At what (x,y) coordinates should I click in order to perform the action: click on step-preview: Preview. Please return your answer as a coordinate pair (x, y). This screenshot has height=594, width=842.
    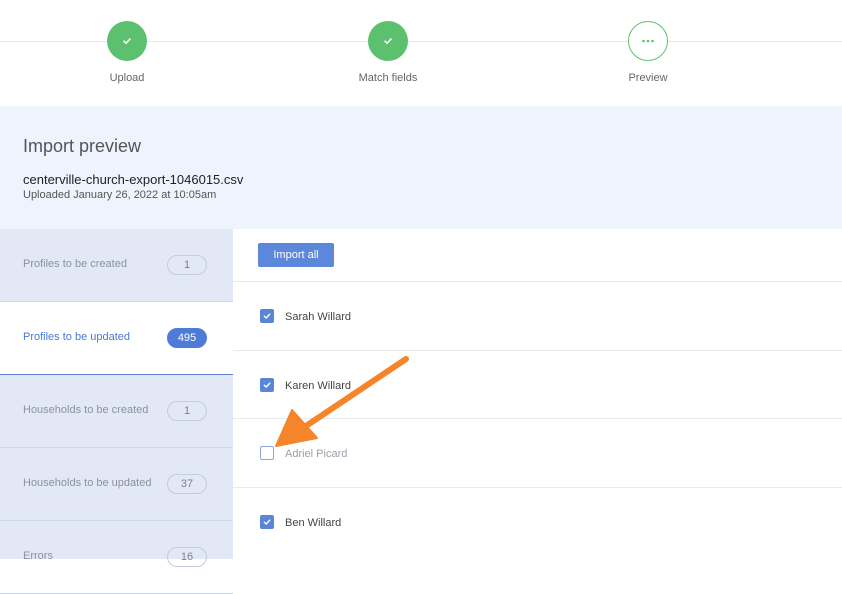
    Looking at the image, I should click on (648, 52).